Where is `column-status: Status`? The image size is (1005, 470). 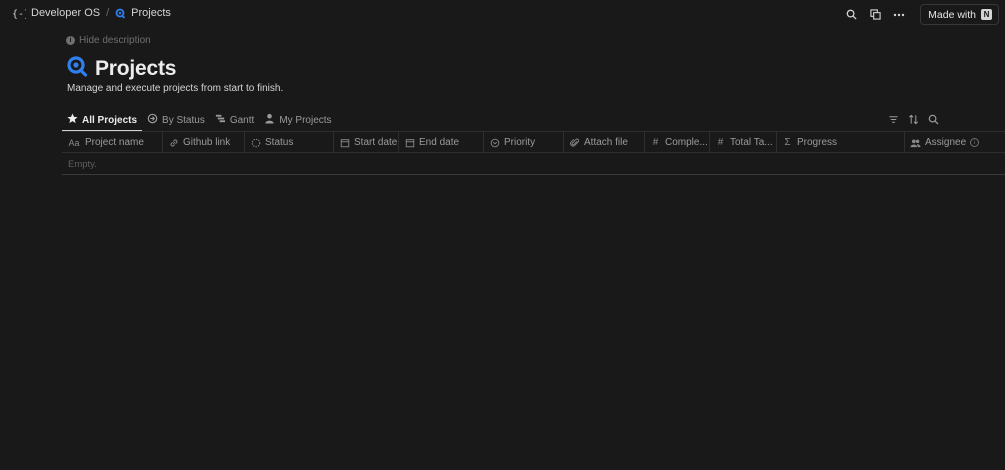 column-status: Status is located at coordinates (289, 142).